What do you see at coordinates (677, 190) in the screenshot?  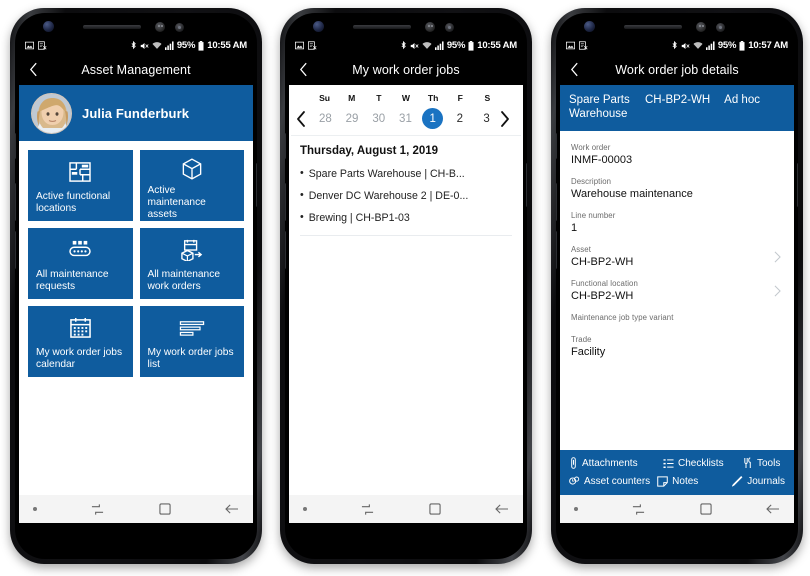 I see `field-description: Description Warehouse maintenance` at bounding box center [677, 190].